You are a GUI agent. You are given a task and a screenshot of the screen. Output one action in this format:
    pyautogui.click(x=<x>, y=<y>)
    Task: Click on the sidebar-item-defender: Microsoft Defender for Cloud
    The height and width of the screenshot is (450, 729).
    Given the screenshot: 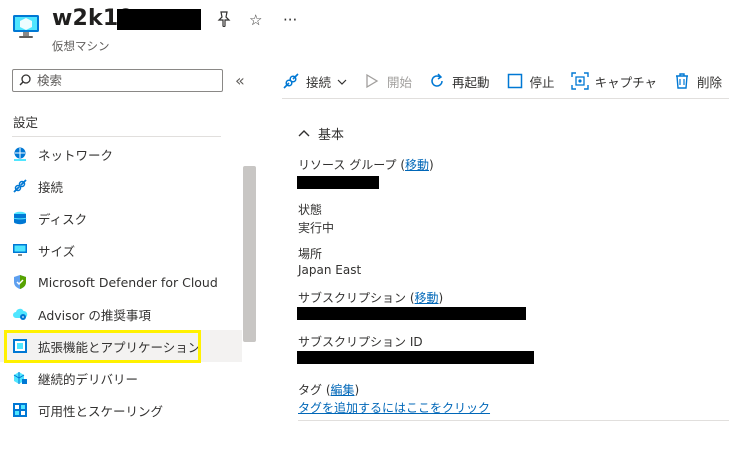 What is the action you would take?
    pyautogui.click(x=121, y=282)
    